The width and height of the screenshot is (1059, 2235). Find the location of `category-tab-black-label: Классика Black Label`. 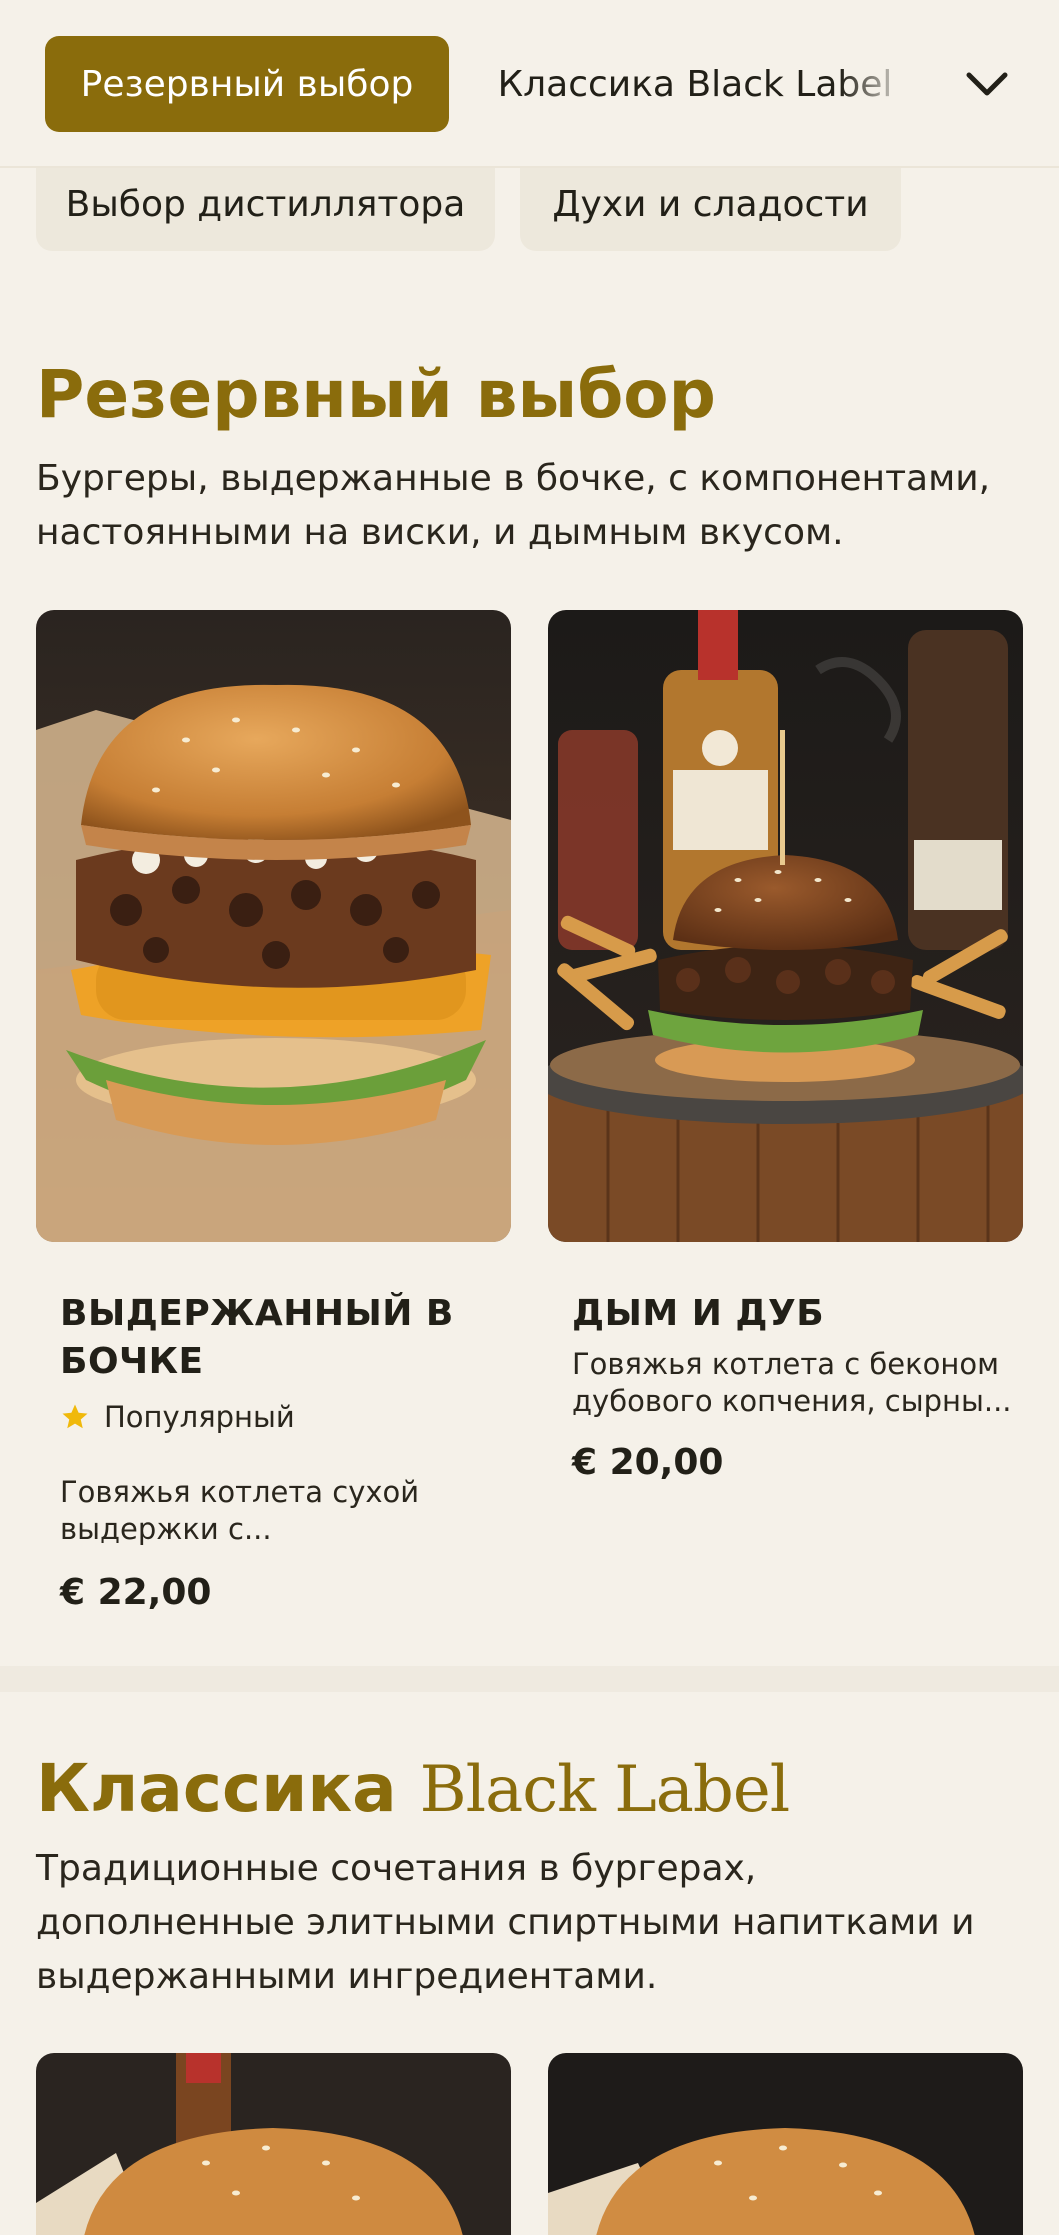

category-tab-black-label: Классика Black Label is located at coordinates (695, 84).